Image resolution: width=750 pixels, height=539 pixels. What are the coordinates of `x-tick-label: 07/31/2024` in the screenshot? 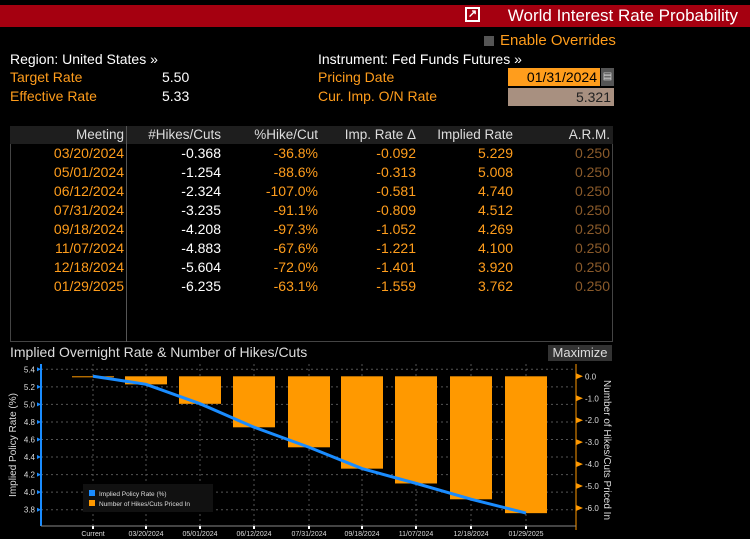 It's located at (308, 534).